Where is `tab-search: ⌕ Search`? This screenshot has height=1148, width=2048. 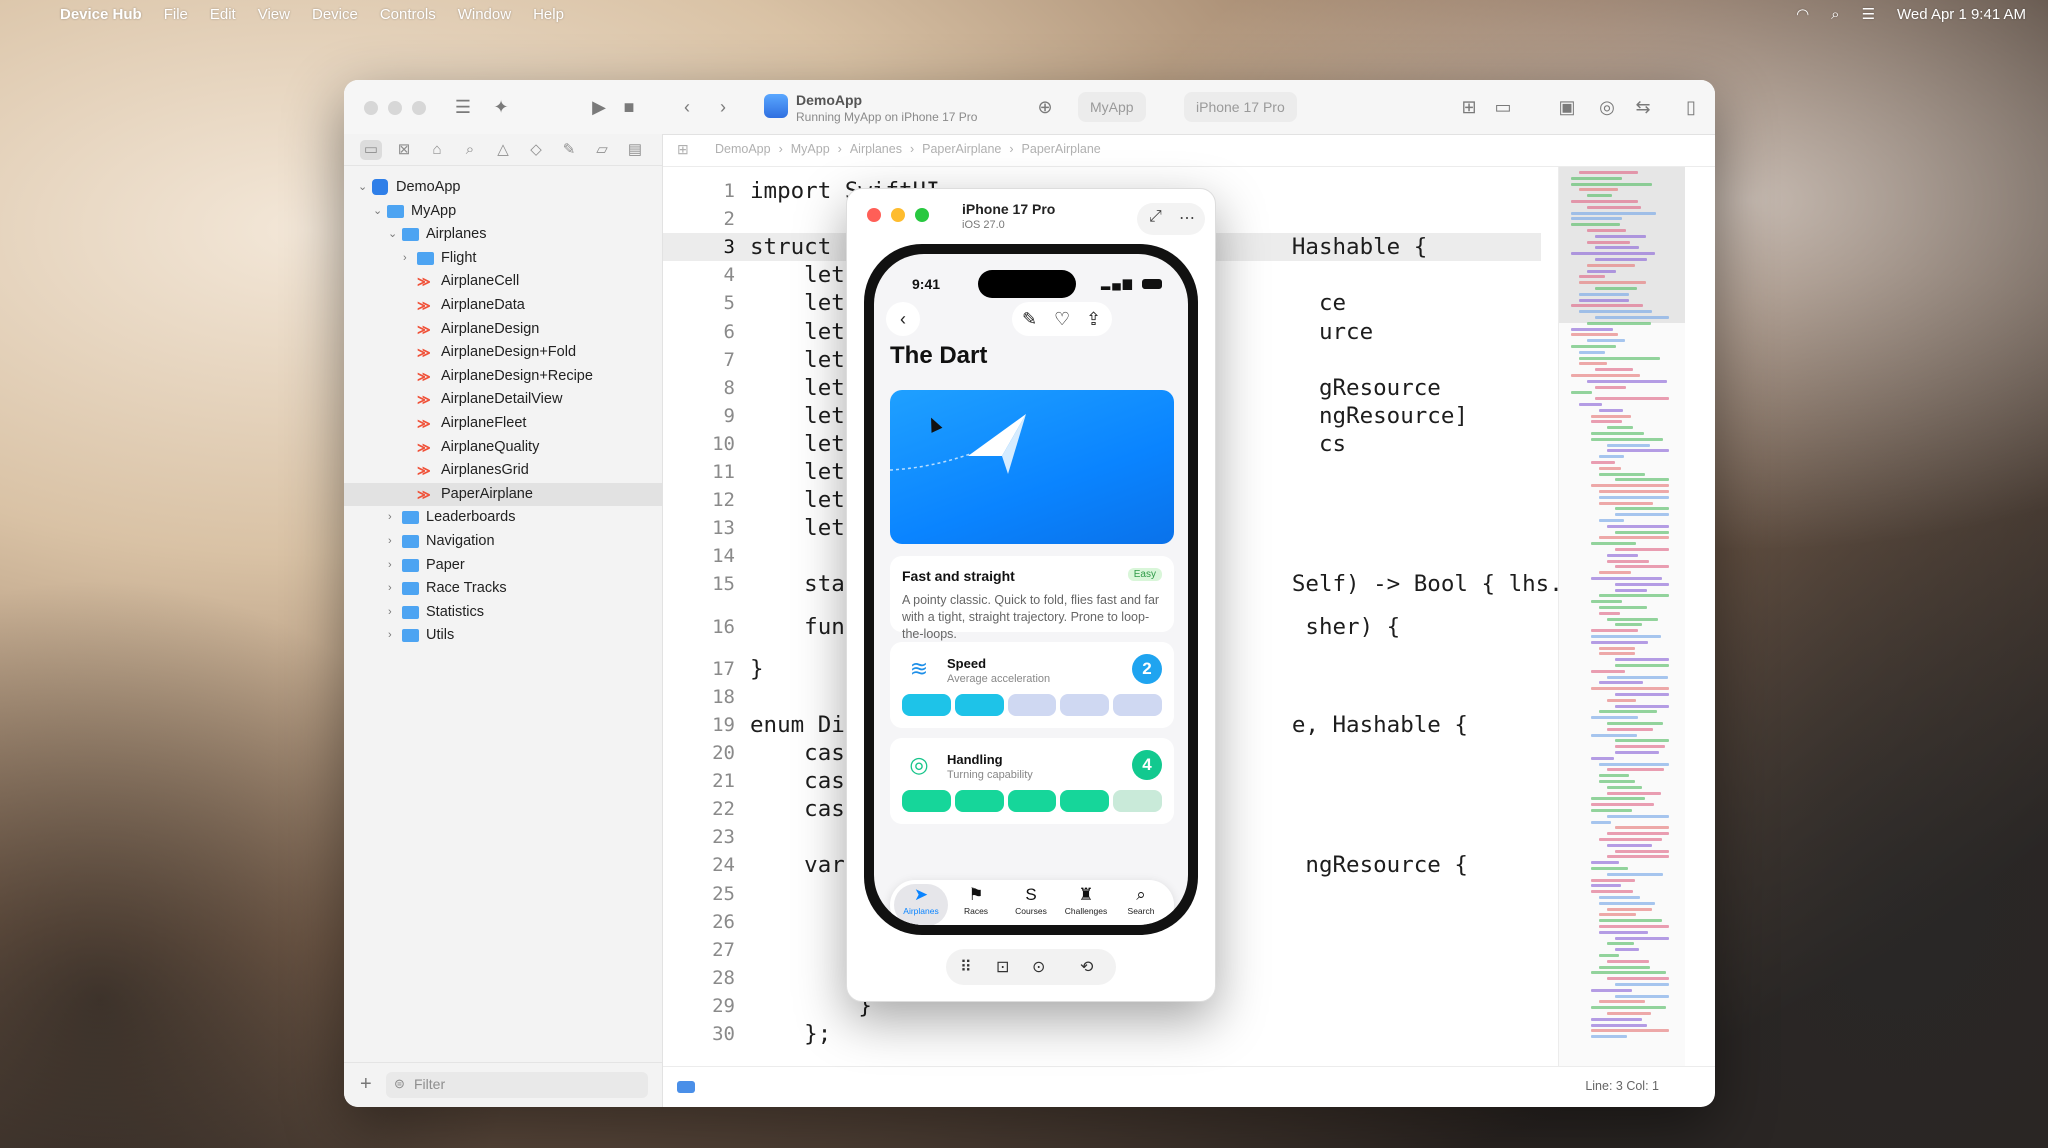
tab-search: ⌕ Search is located at coordinates (1141, 904).